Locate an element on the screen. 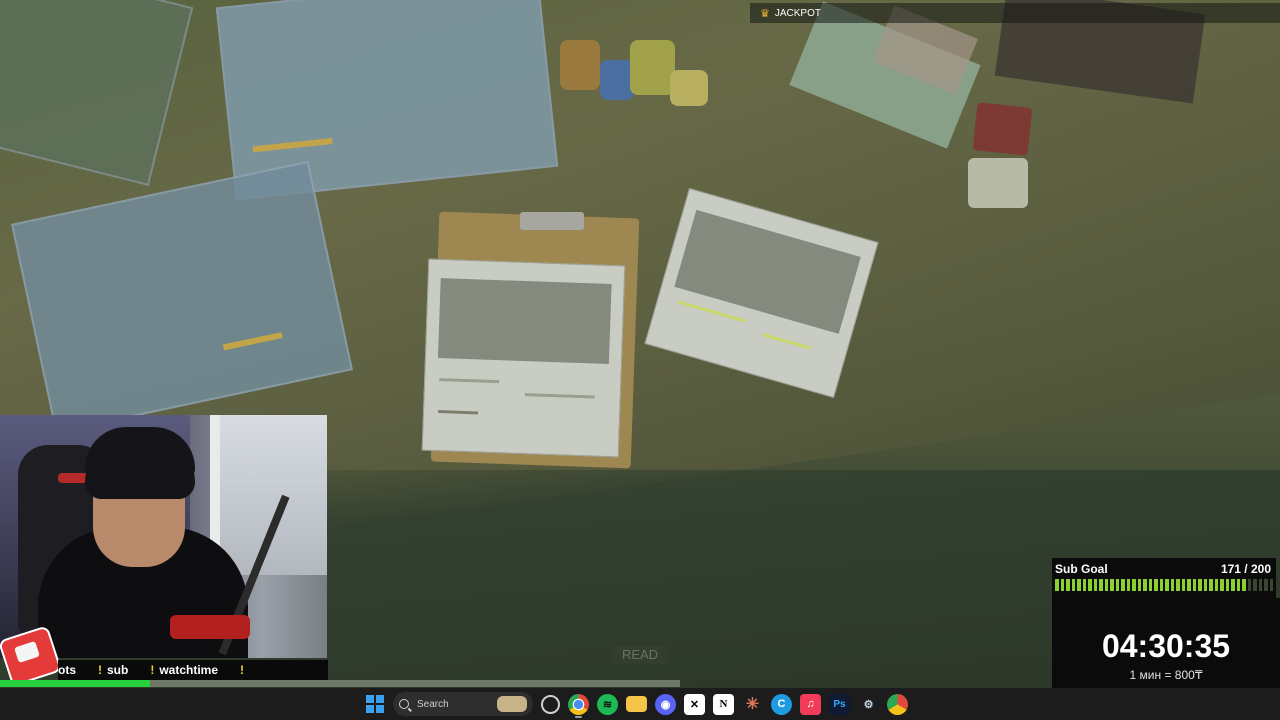 Image resolution: width=1280 pixels, height=720 pixels. steam-icon: ⚙ is located at coordinates (868, 704).